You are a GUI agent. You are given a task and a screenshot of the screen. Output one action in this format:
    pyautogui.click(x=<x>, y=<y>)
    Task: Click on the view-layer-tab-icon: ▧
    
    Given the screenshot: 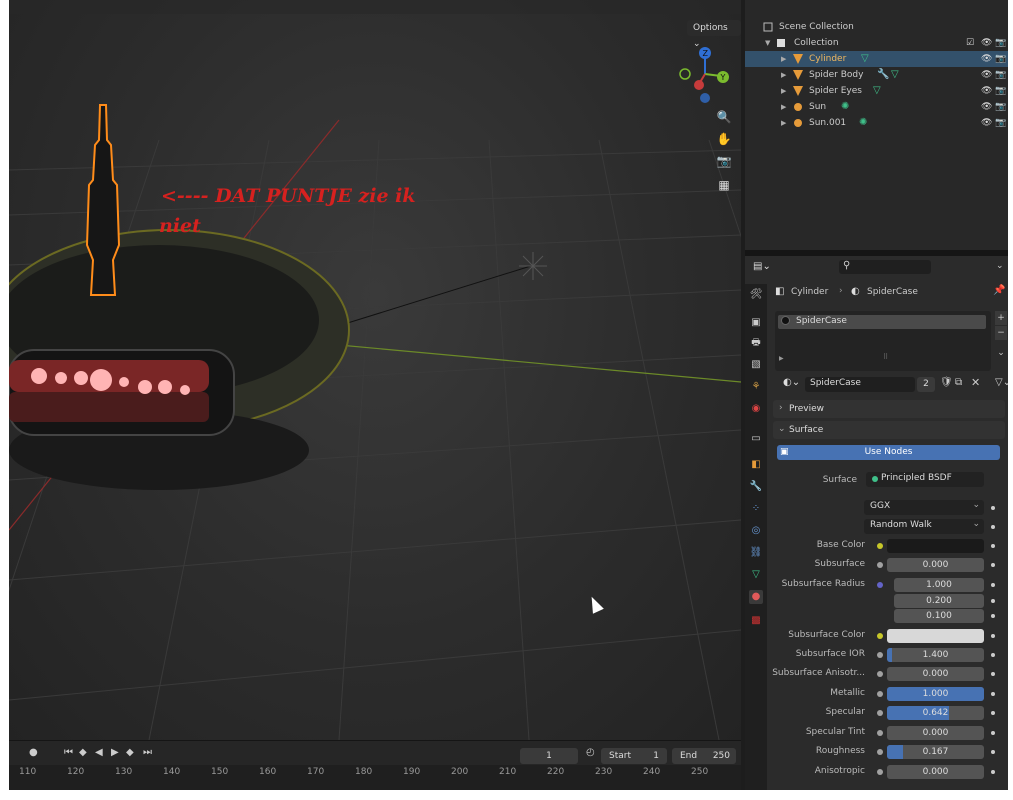 What is the action you would take?
    pyautogui.click(x=756, y=365)
    